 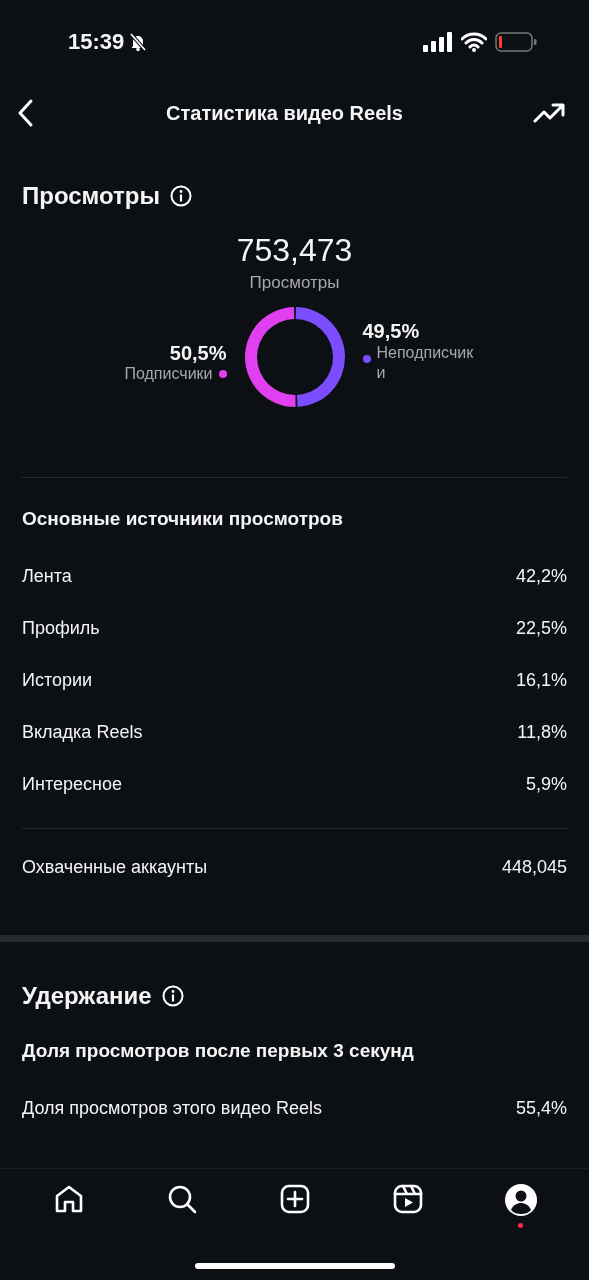 I want to click on source-value: 16,1%, so click(x=541, y=680).